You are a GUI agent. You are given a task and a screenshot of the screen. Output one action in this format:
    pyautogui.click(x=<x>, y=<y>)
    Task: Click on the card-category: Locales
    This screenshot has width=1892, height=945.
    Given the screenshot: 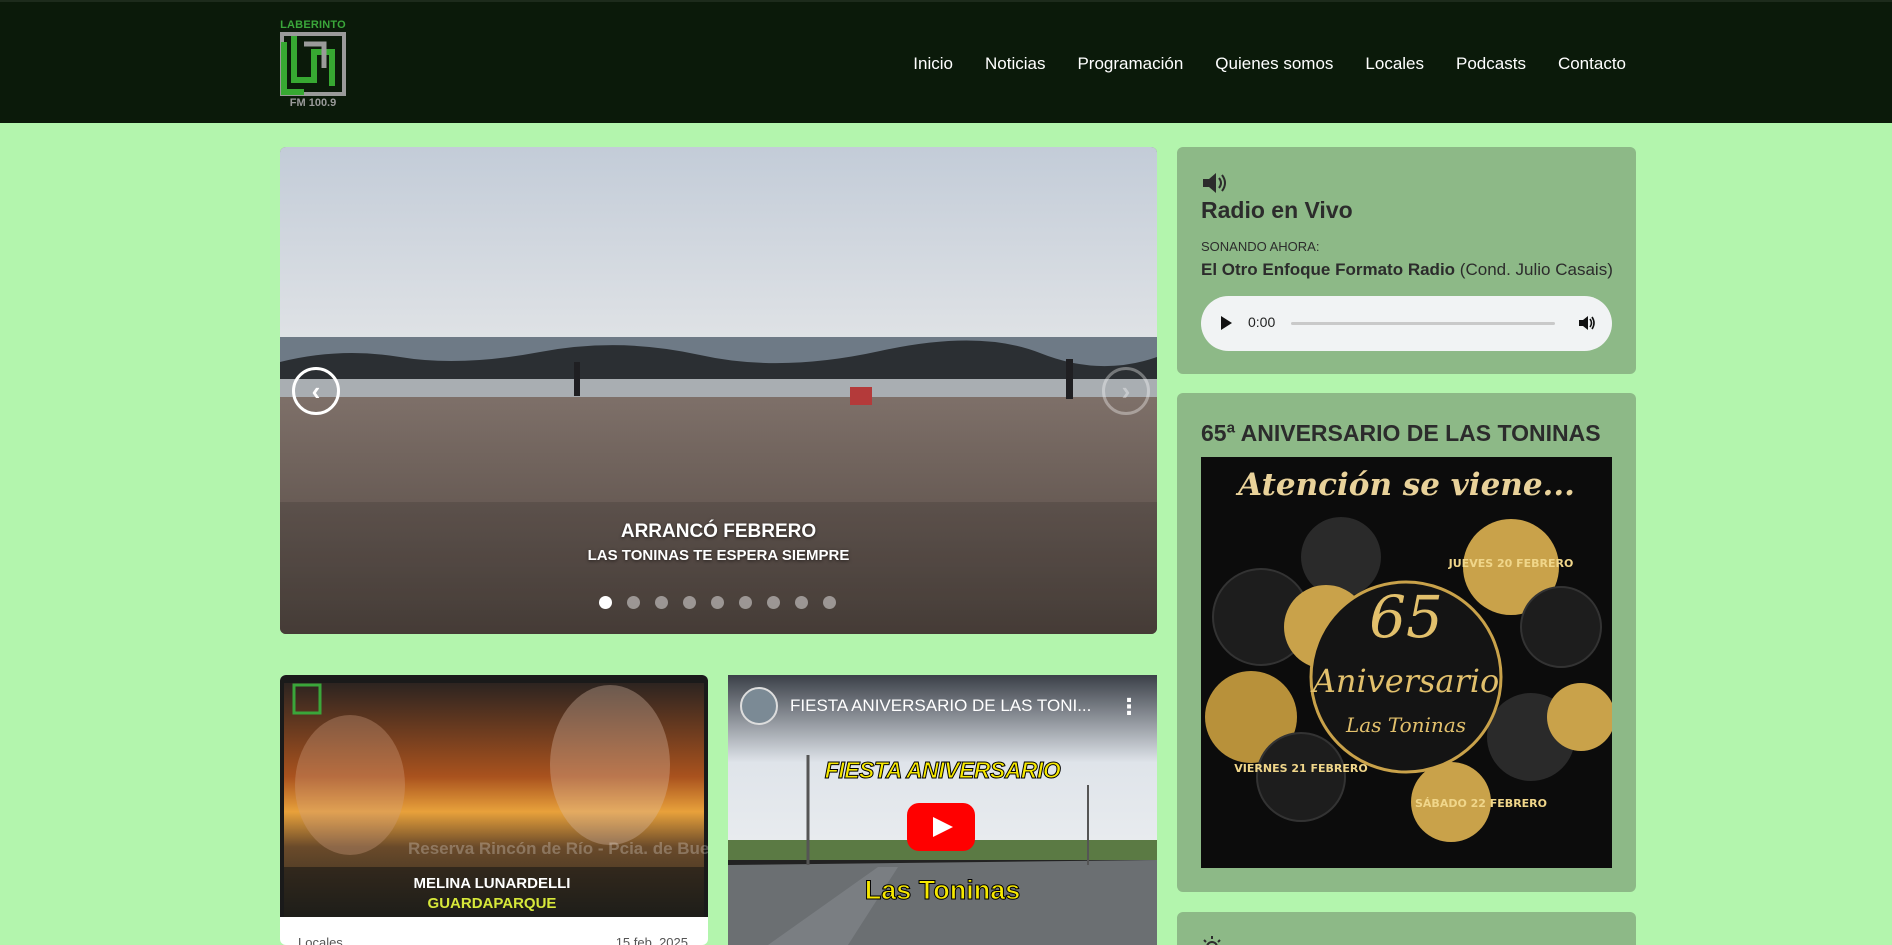 What is the action you would take?
    pyautogui.click(x=320, y=940)
    